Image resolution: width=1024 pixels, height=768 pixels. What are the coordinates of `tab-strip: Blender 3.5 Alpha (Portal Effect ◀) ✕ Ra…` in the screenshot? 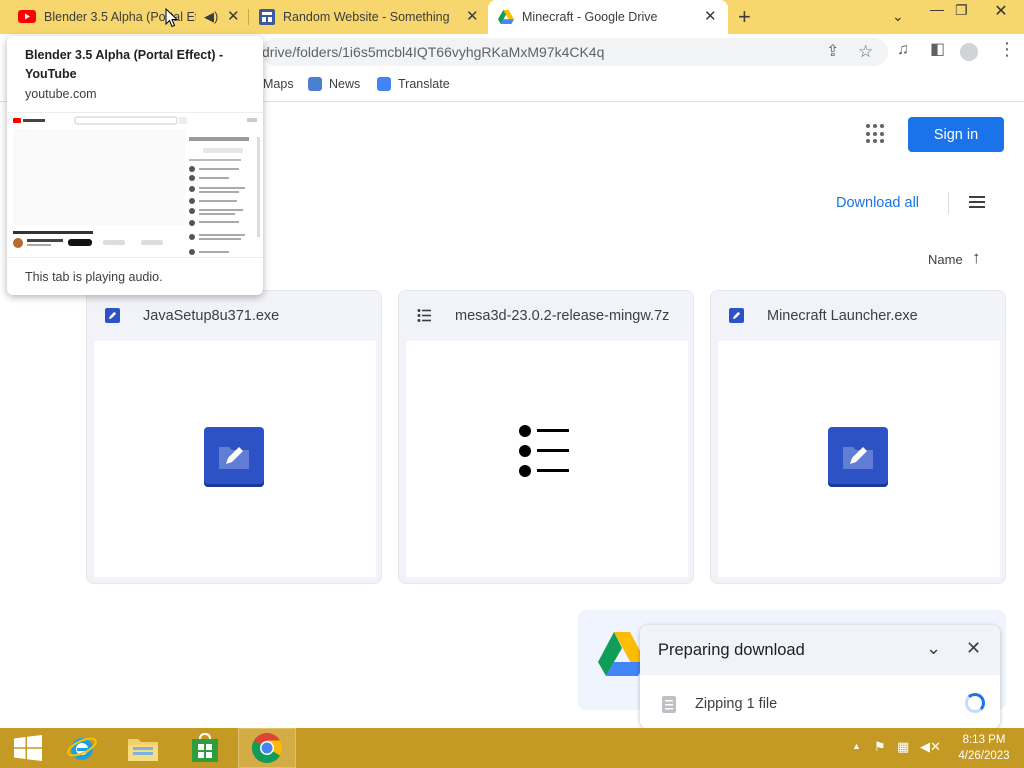 It's located at (512, 17).